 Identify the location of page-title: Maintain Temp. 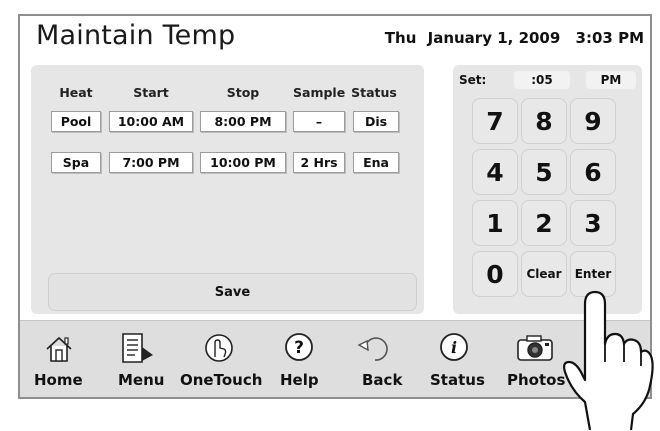
(136, 35).